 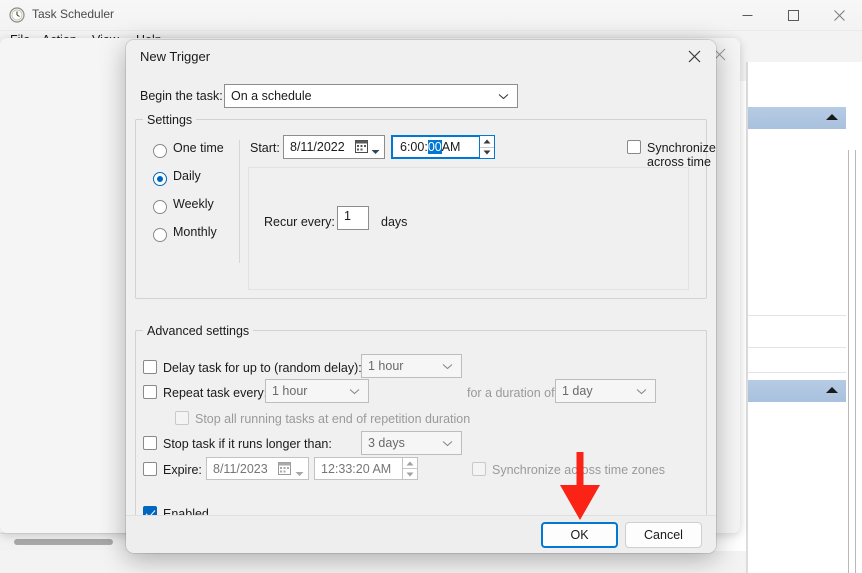 I want to click on start-time-spinner, so click(x=487, y=147).